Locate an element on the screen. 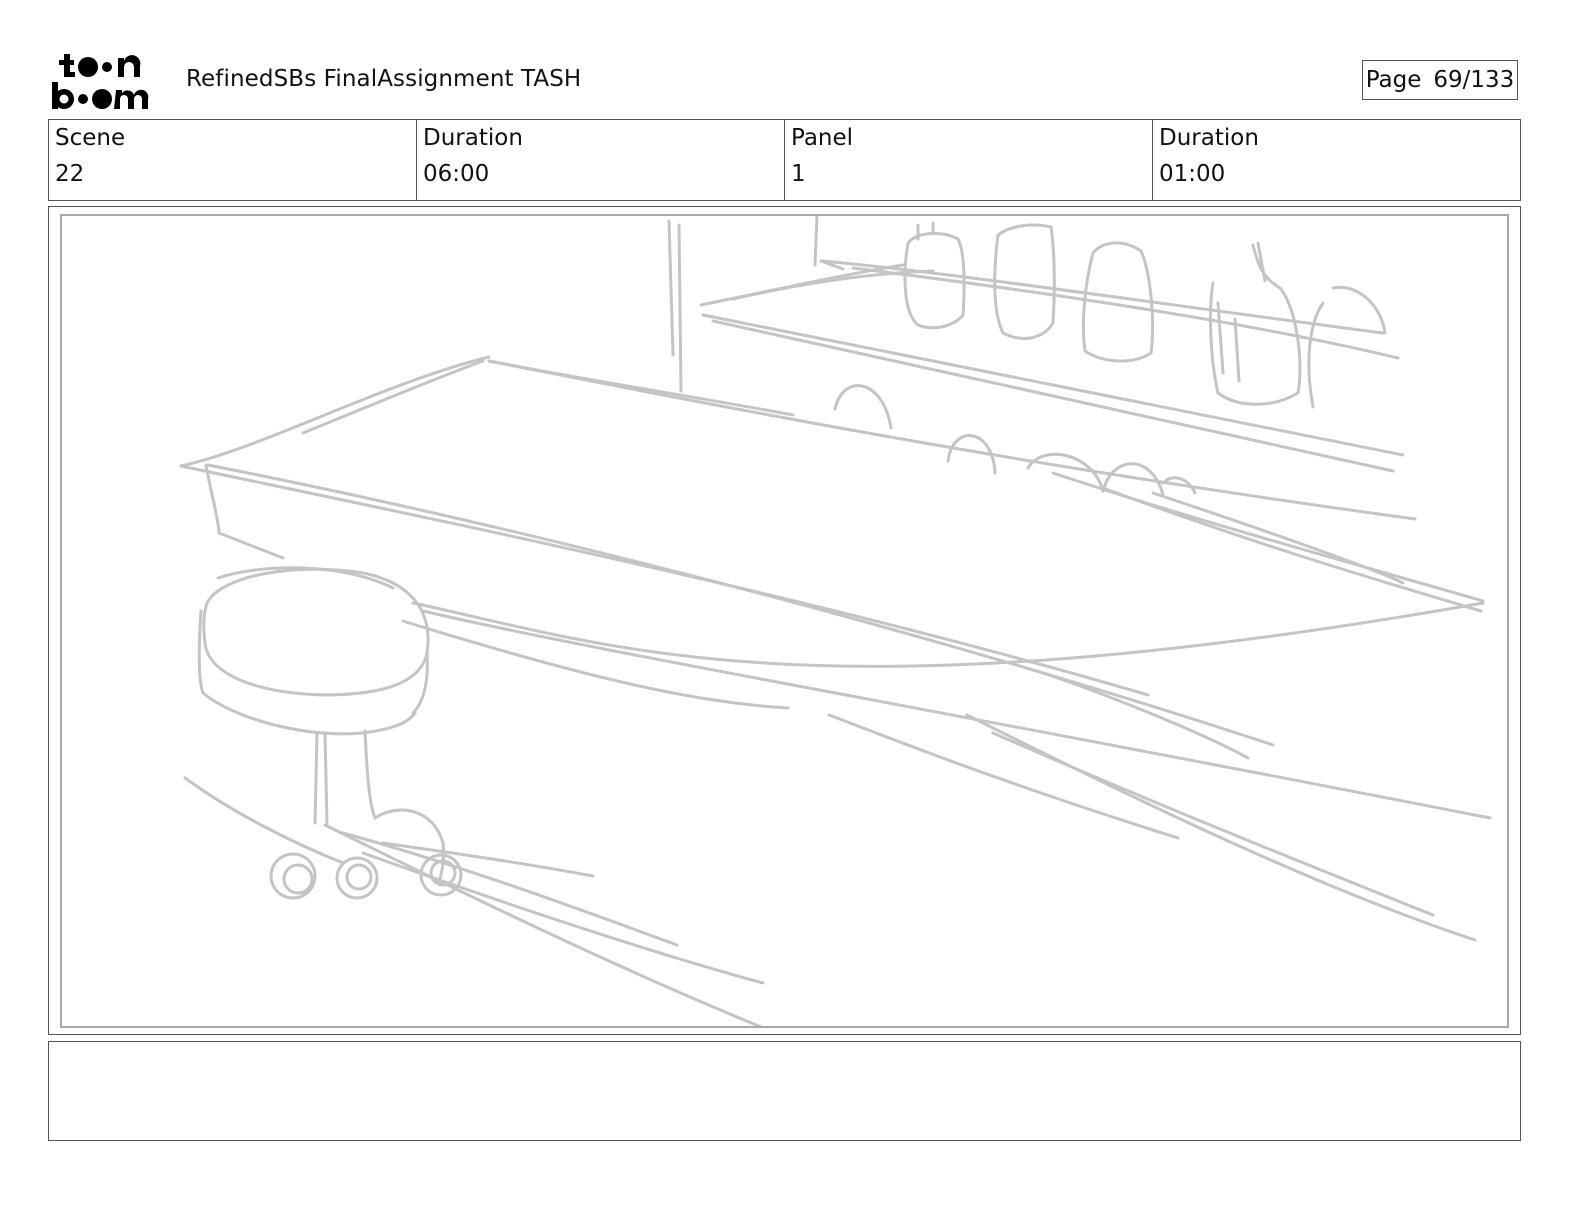 This screenshot has height=1224, width=1584. panel-label: Panel is located at coordinates (822, 138).